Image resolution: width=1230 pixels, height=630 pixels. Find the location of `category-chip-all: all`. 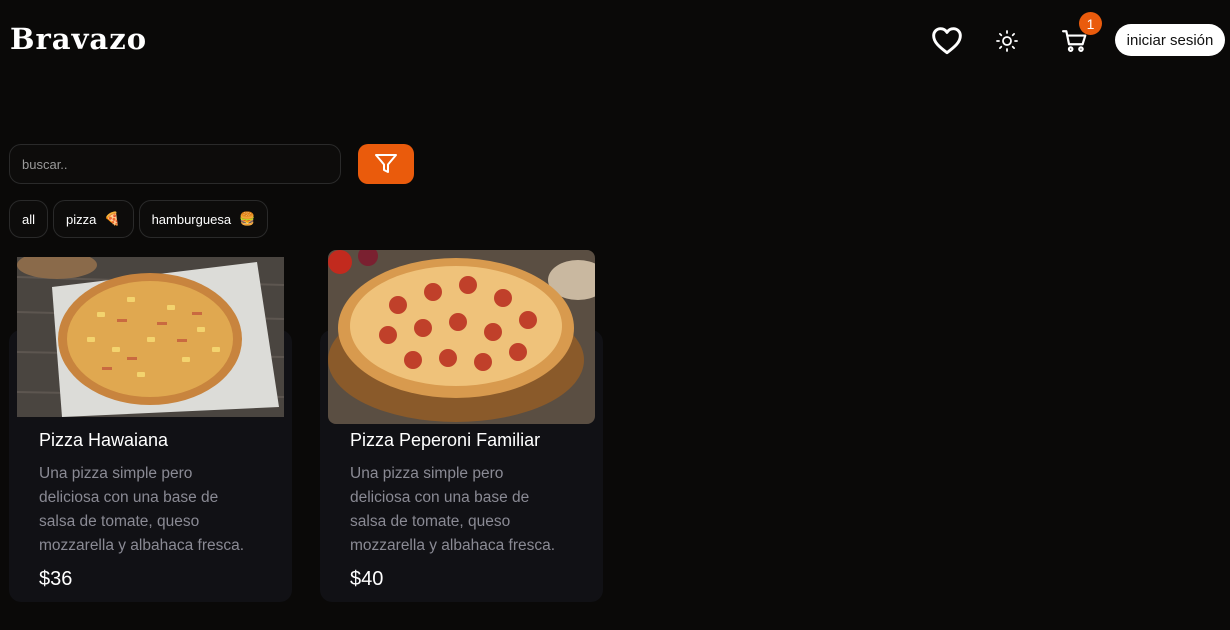

category-chip-all: all is located at coordinates (29, 219).